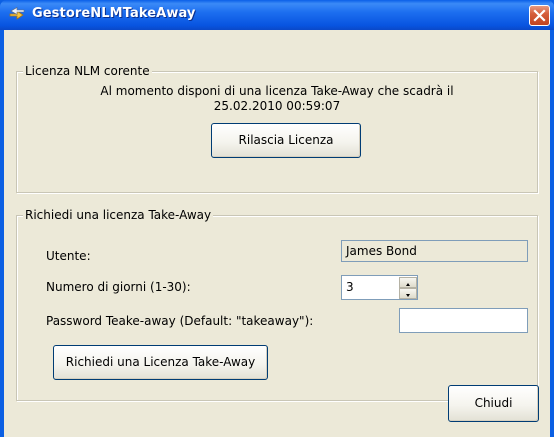 The height and width of the screenshot is (437, 554). What do you see at coordinates (68, 256) in the screenshot?
I see `user-label: Utente:` at bounding box center [68, 256].